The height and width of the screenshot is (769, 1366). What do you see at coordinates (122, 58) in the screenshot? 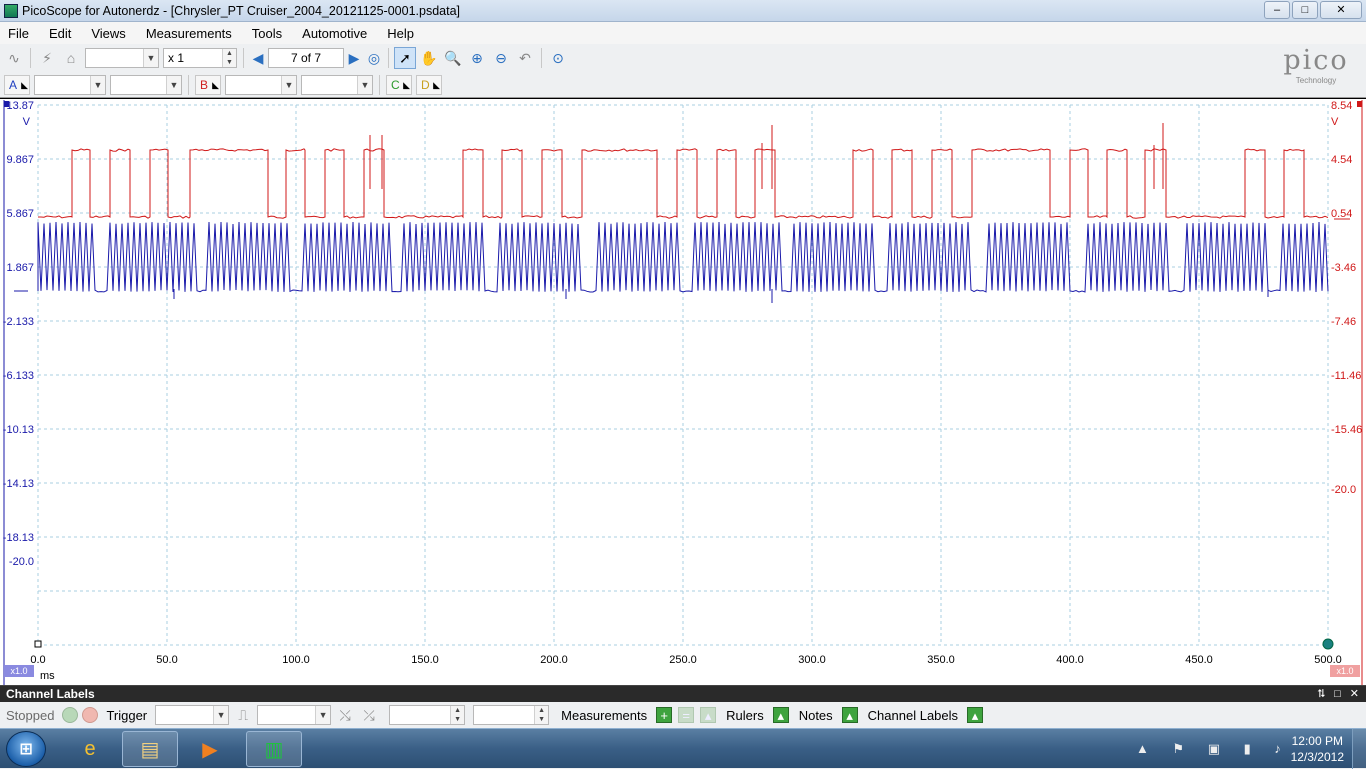
I see `timebase-select: ▼` at bounding box center [122, 58].